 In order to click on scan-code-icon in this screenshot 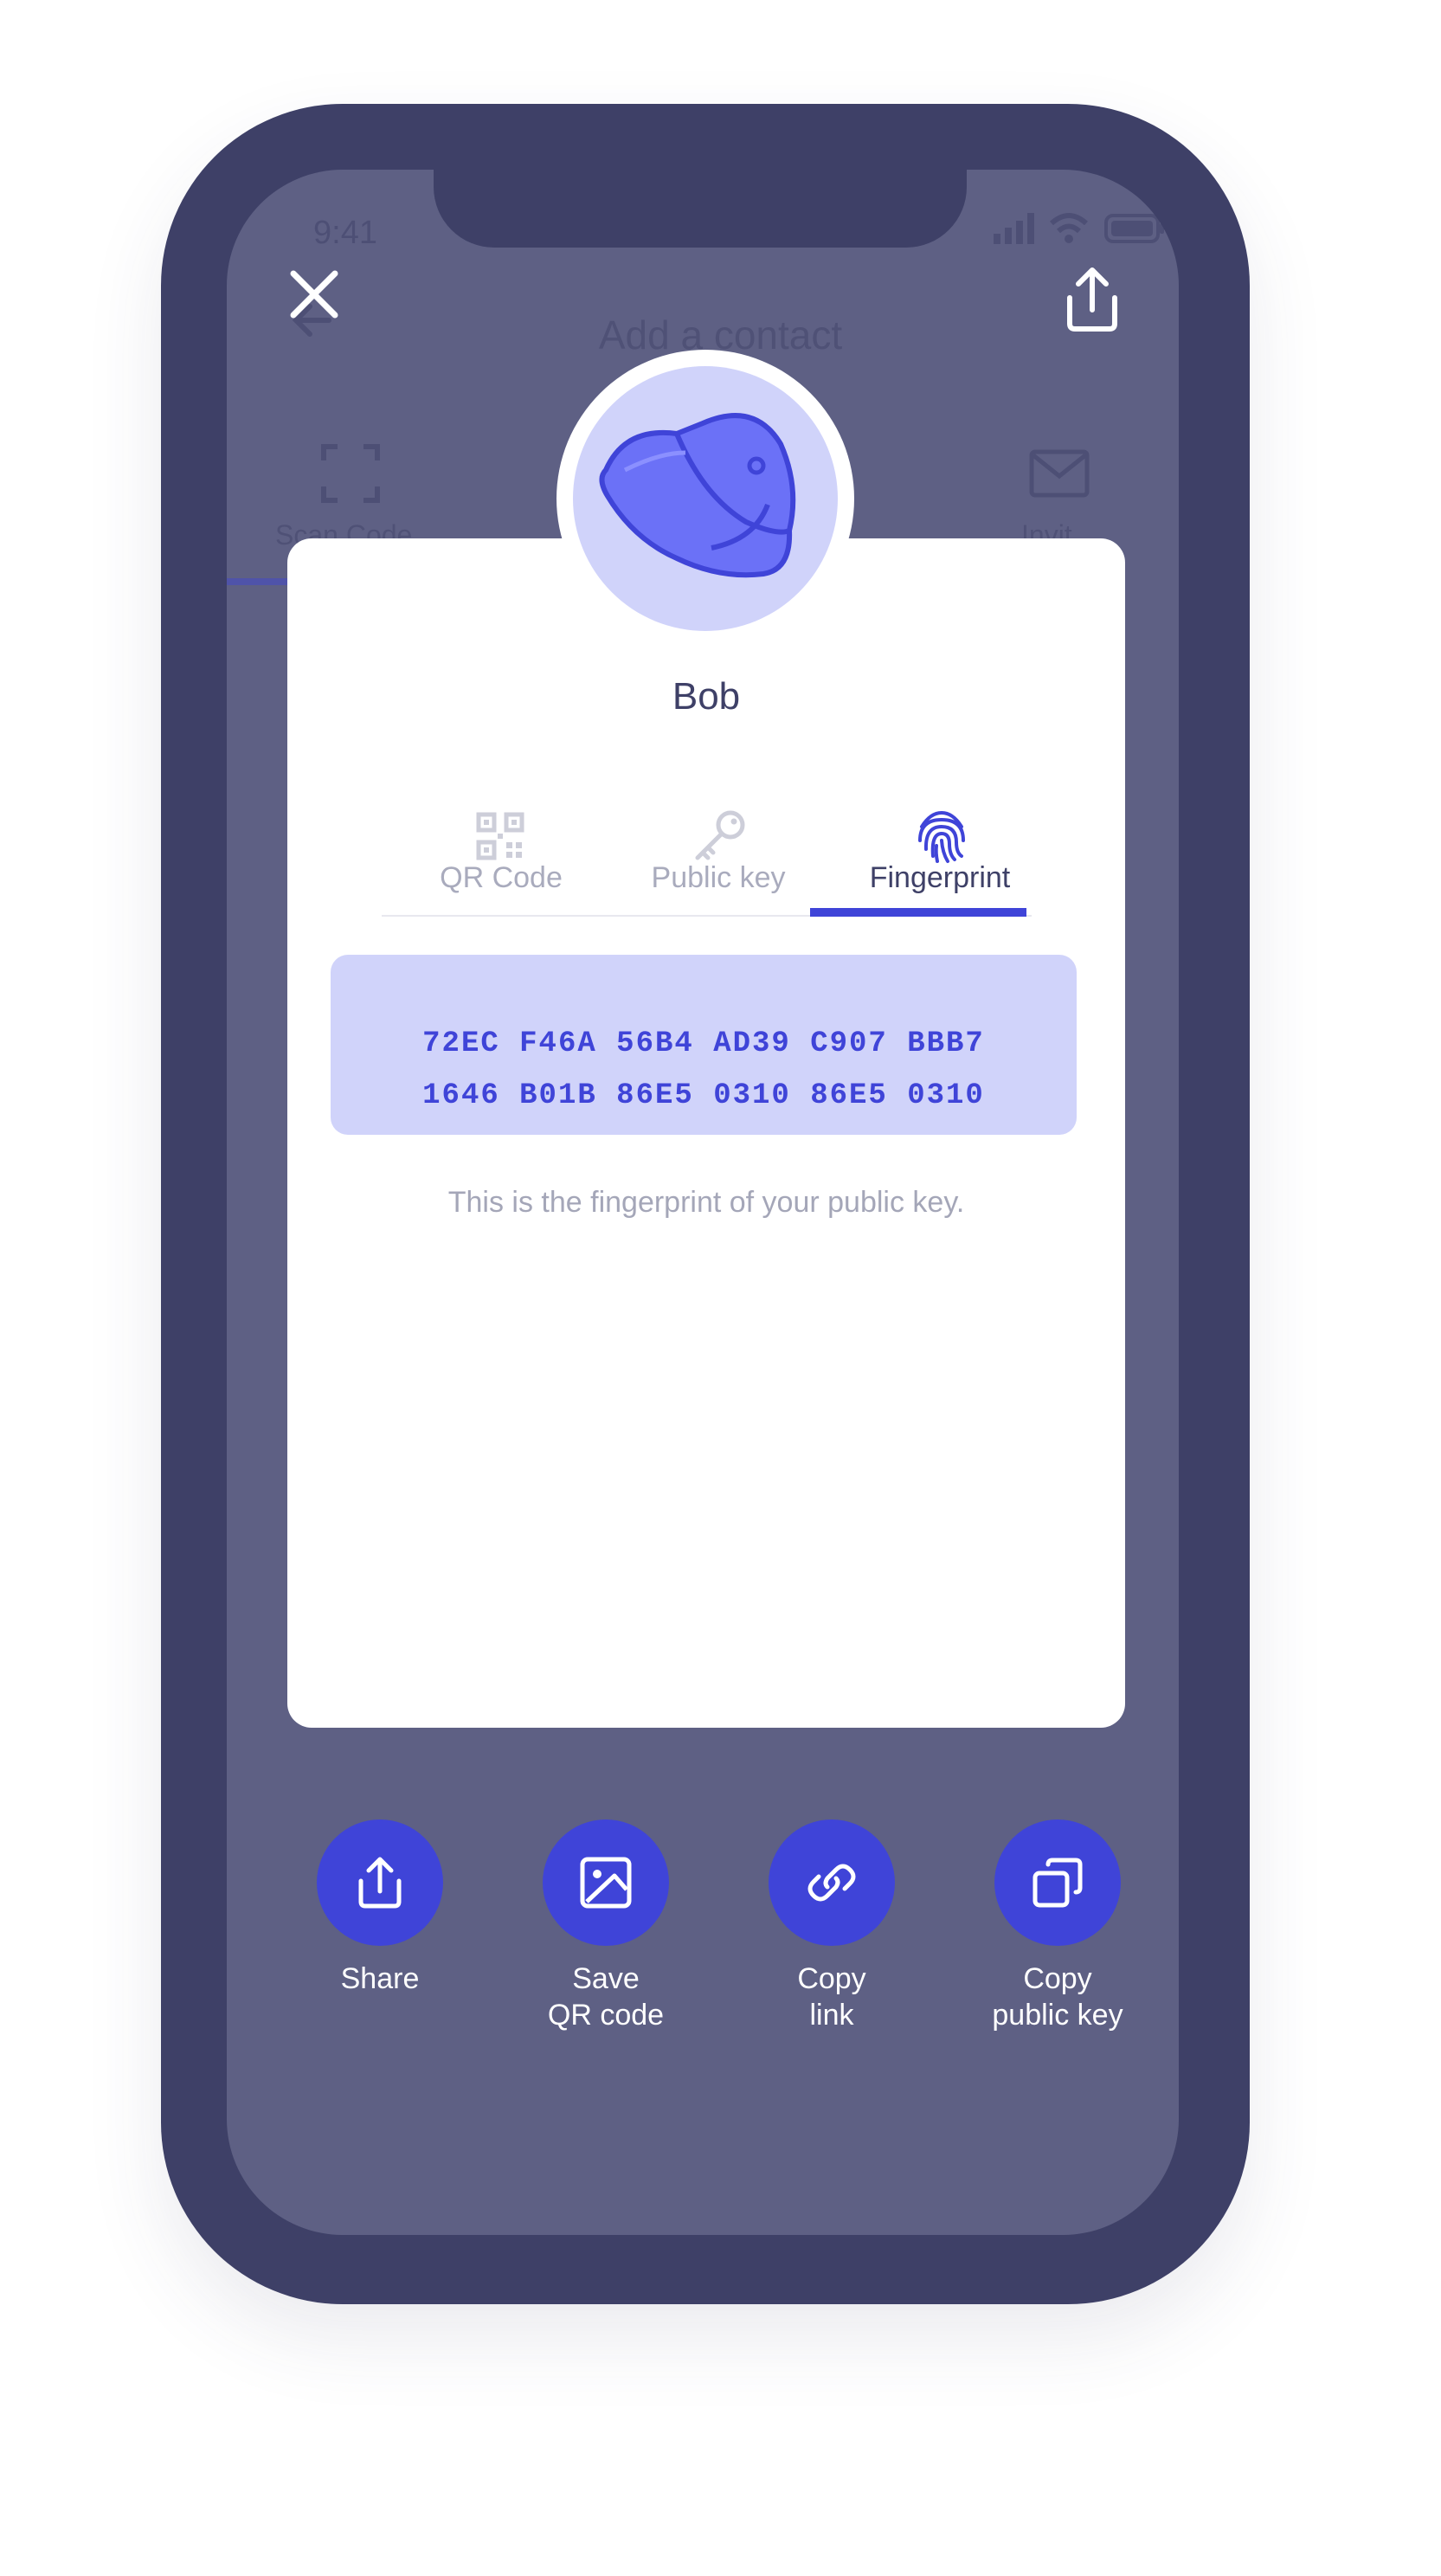, I will do `click(350, 473)`.